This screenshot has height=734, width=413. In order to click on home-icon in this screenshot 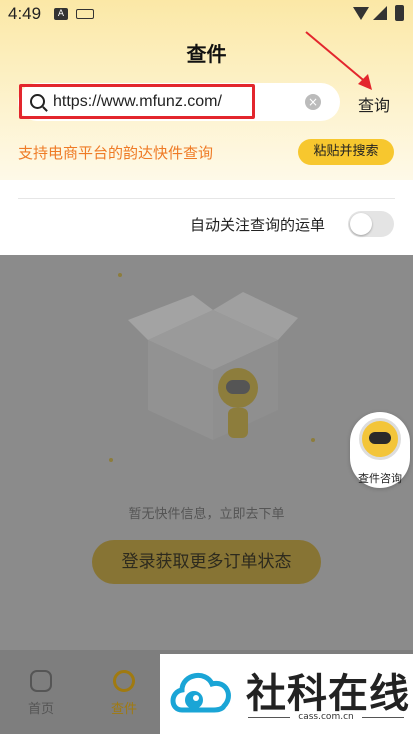, I will do `click(41, 681)`.